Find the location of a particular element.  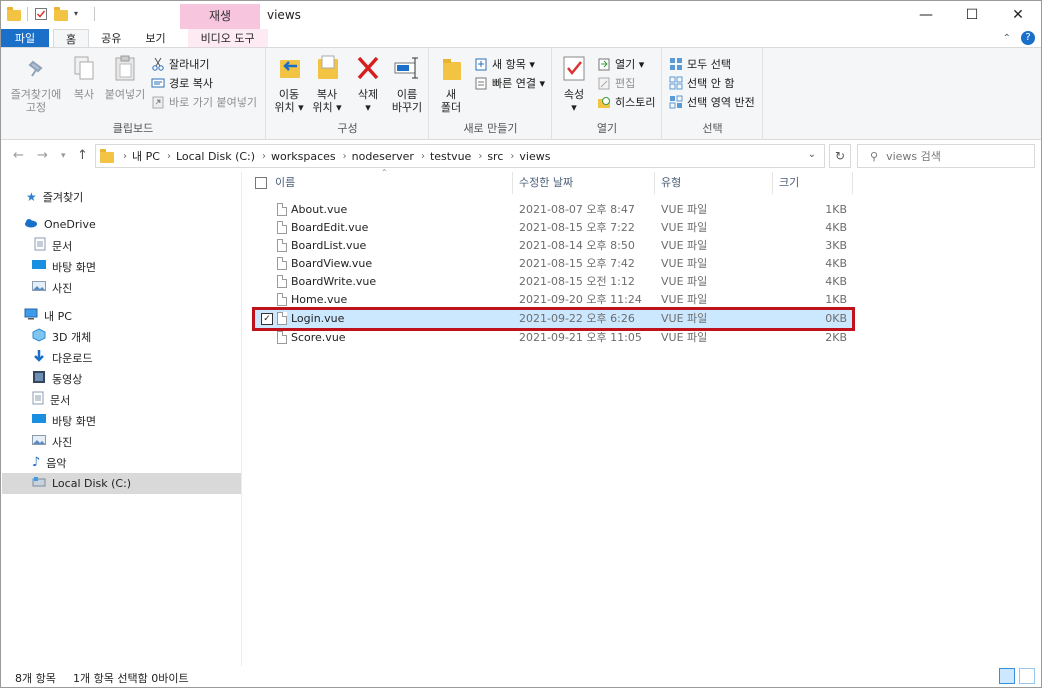

address-dropdown-chevron-icon: ⌄ is located at coordinates (812, 154).